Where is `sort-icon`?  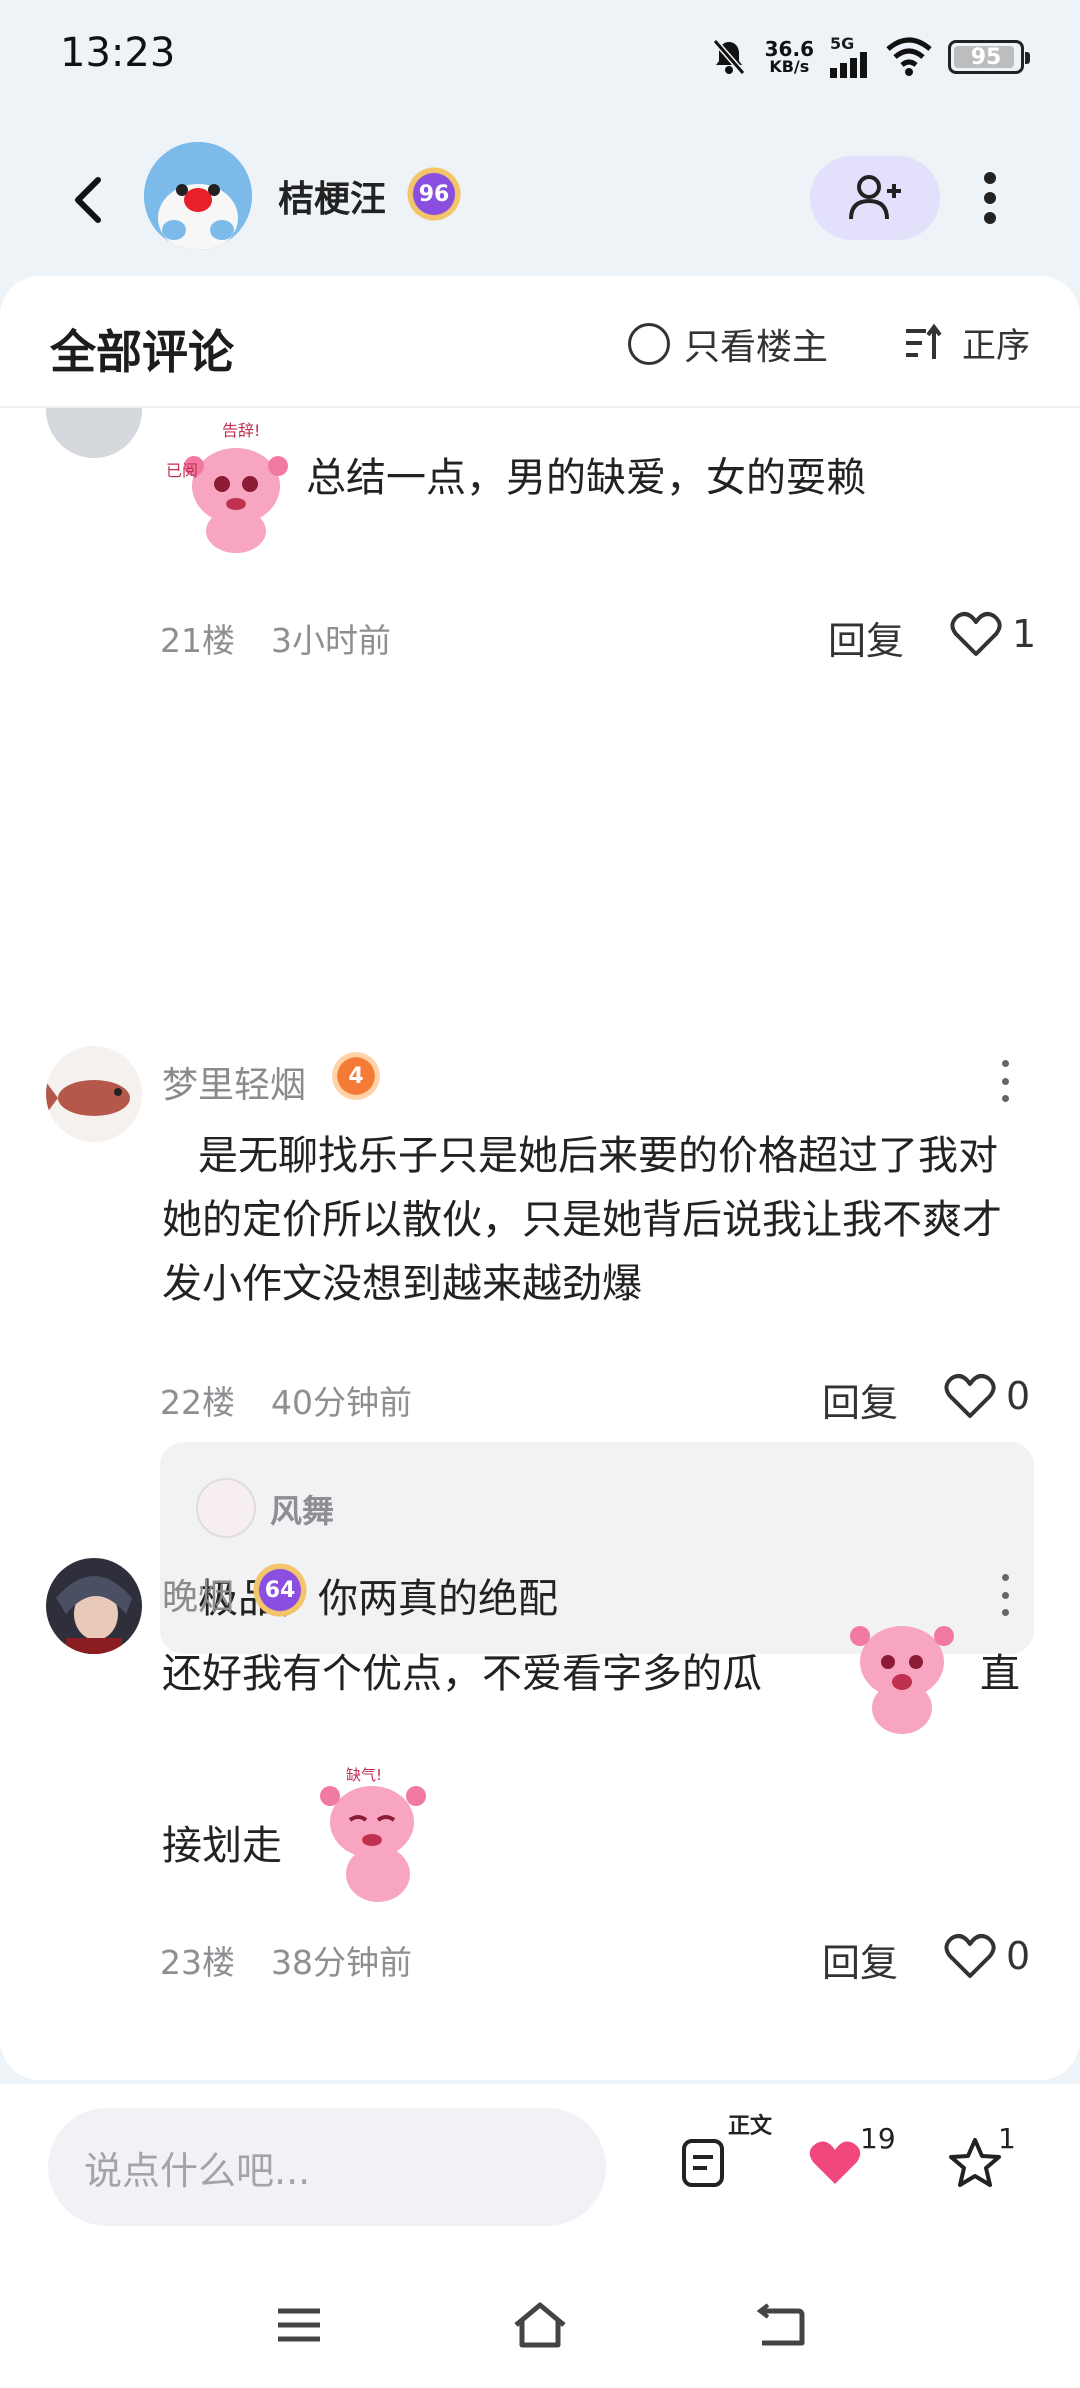
sort-icon is located at coordinates (924, 341).